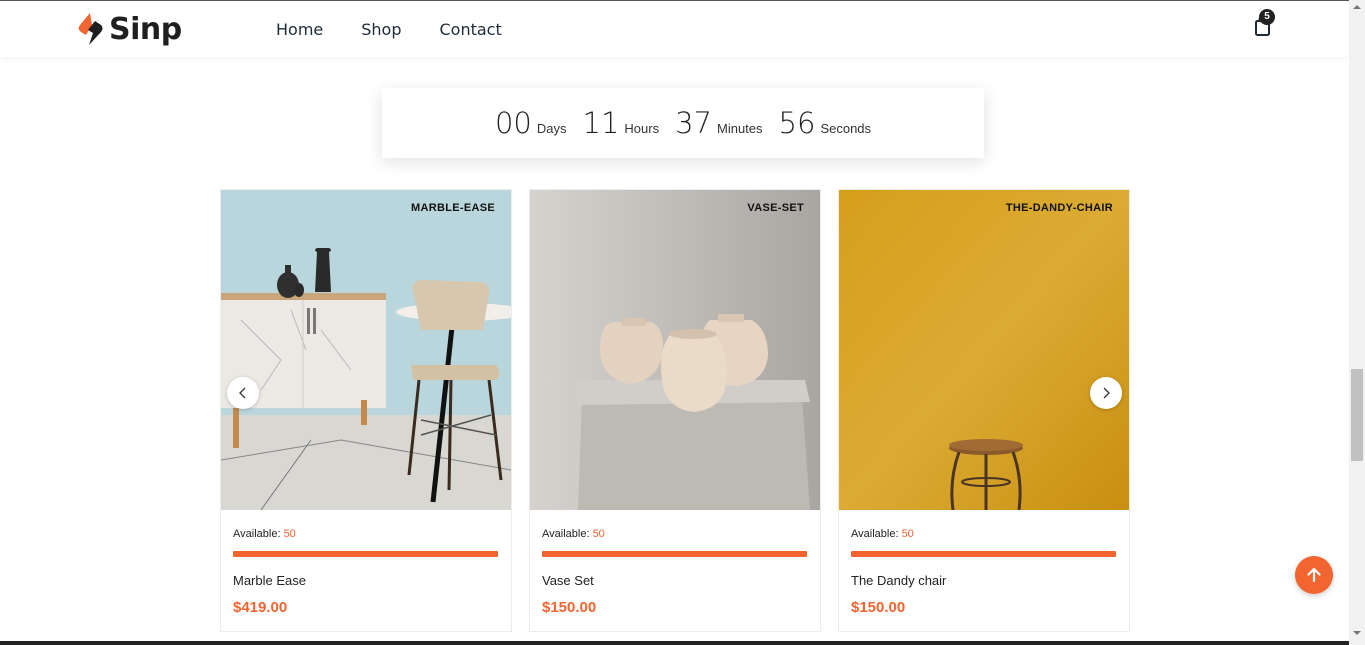  I want to click on product-price: $419.00, so click(260, 607).